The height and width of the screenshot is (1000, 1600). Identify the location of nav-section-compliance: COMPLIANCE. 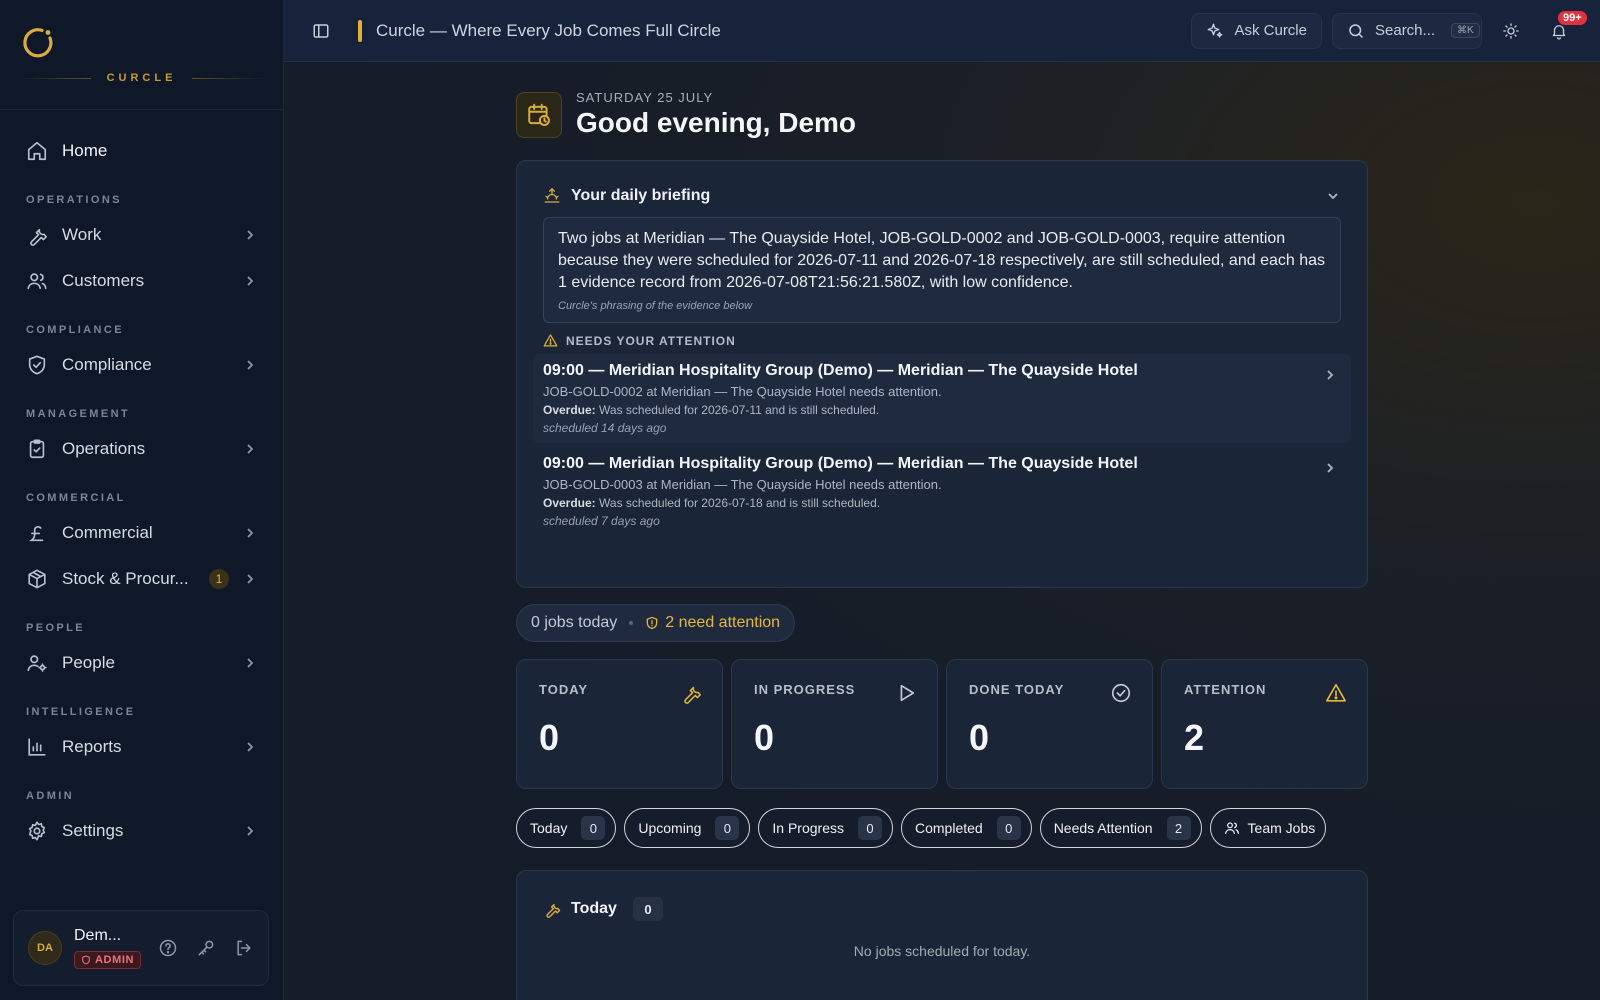
(75, 330).